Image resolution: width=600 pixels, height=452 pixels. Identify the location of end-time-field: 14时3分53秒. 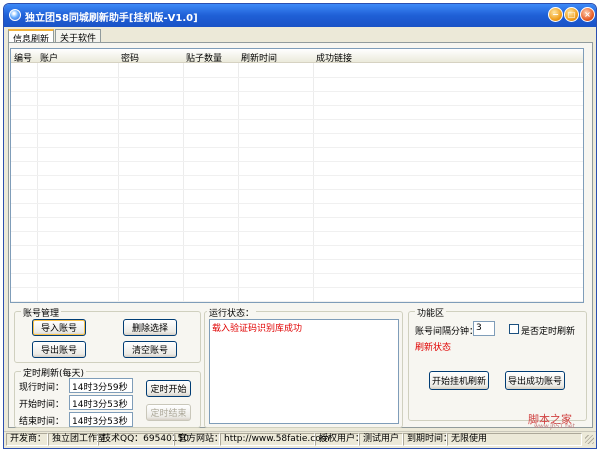
(101, 419).